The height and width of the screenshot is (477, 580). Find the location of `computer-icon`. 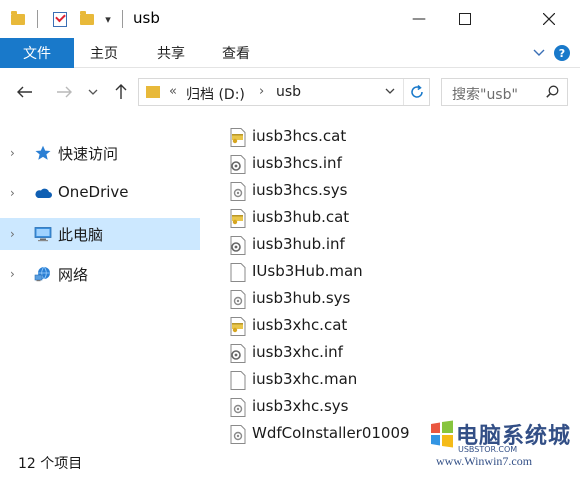

computer-icon is located at coordinates (43, 234).